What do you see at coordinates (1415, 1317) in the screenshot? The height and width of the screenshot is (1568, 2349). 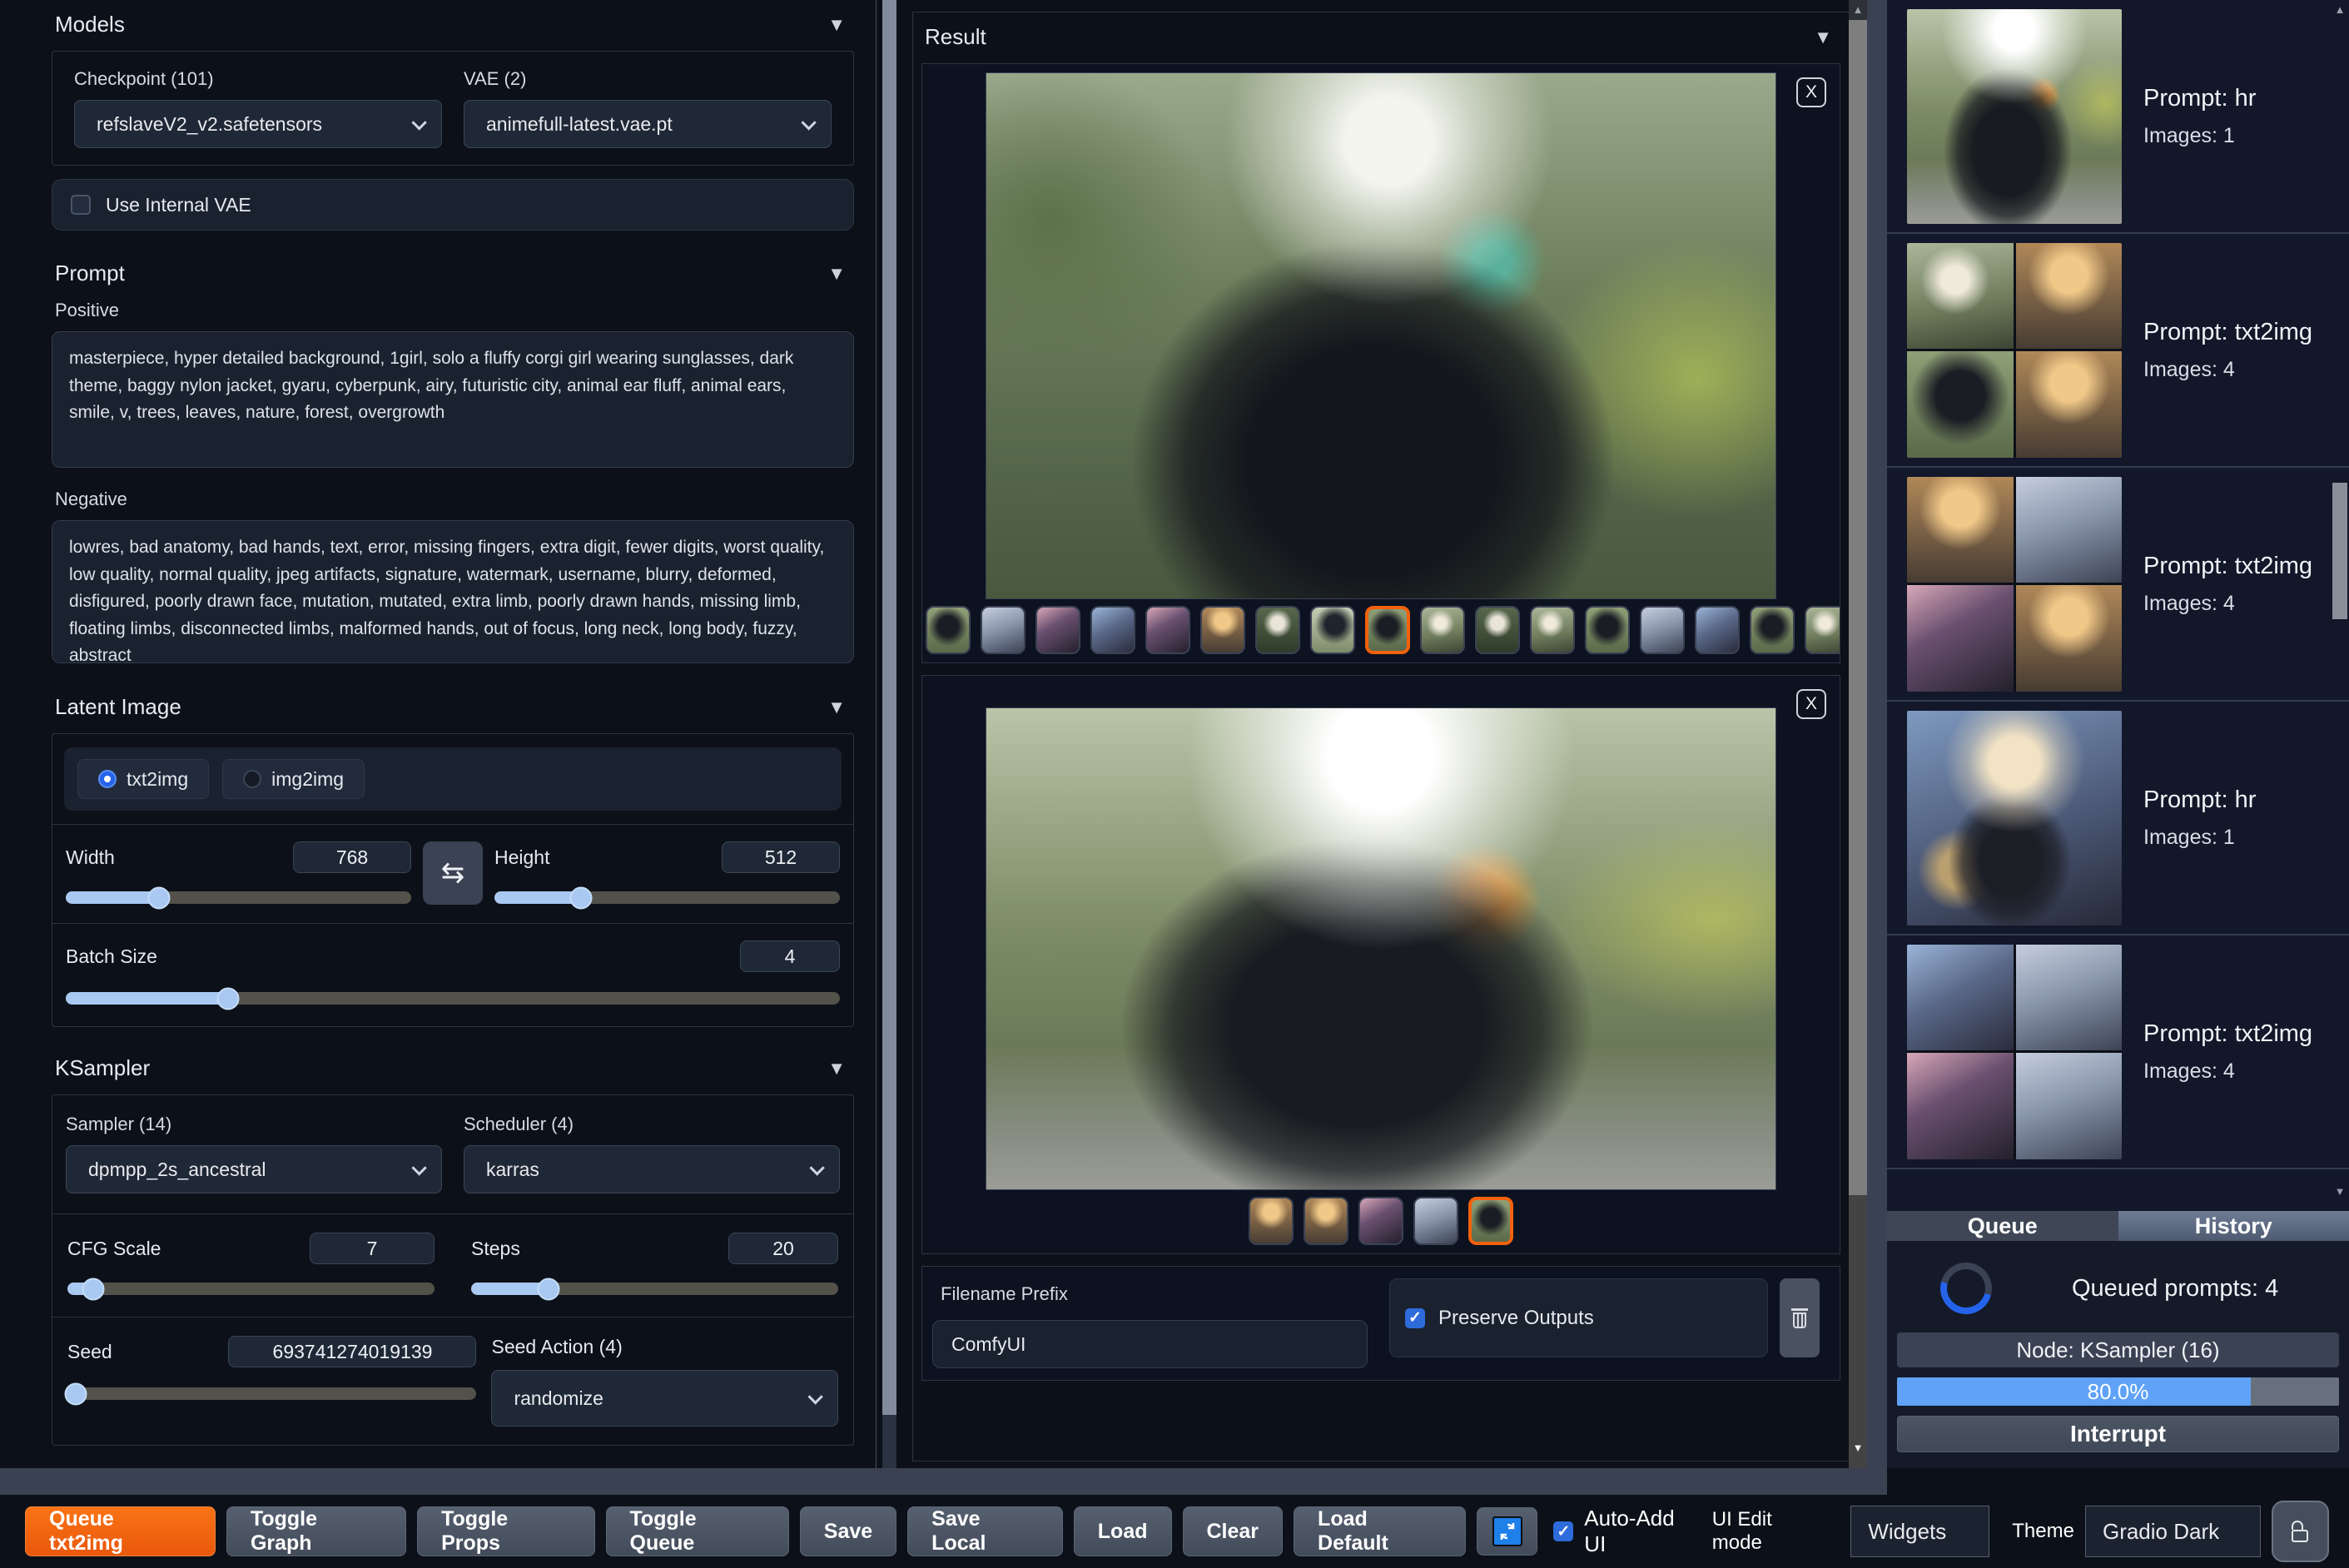 I see `preserve-outputs-checkbox: ✓` at bounding box center [1415, 1317].